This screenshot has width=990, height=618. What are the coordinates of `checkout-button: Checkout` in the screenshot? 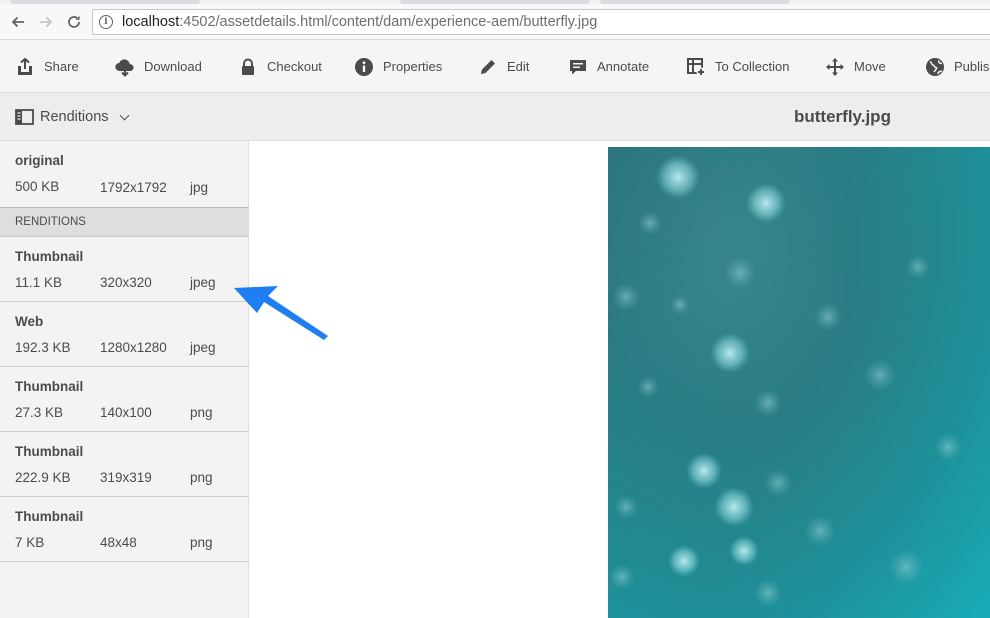 It's located at (280, 66).